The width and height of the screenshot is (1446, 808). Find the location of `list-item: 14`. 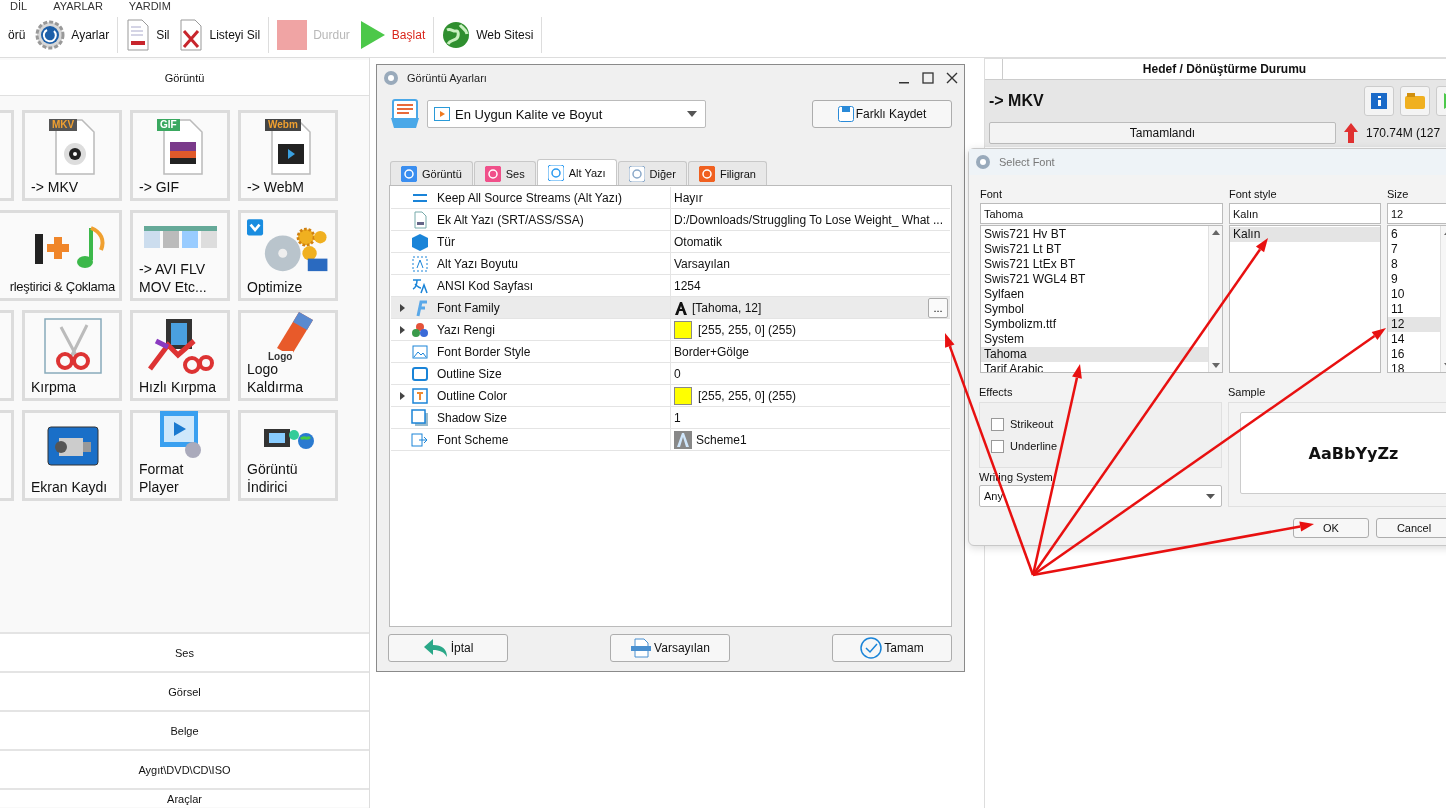

list-item: 14 is located at coordinates (1414, 339).